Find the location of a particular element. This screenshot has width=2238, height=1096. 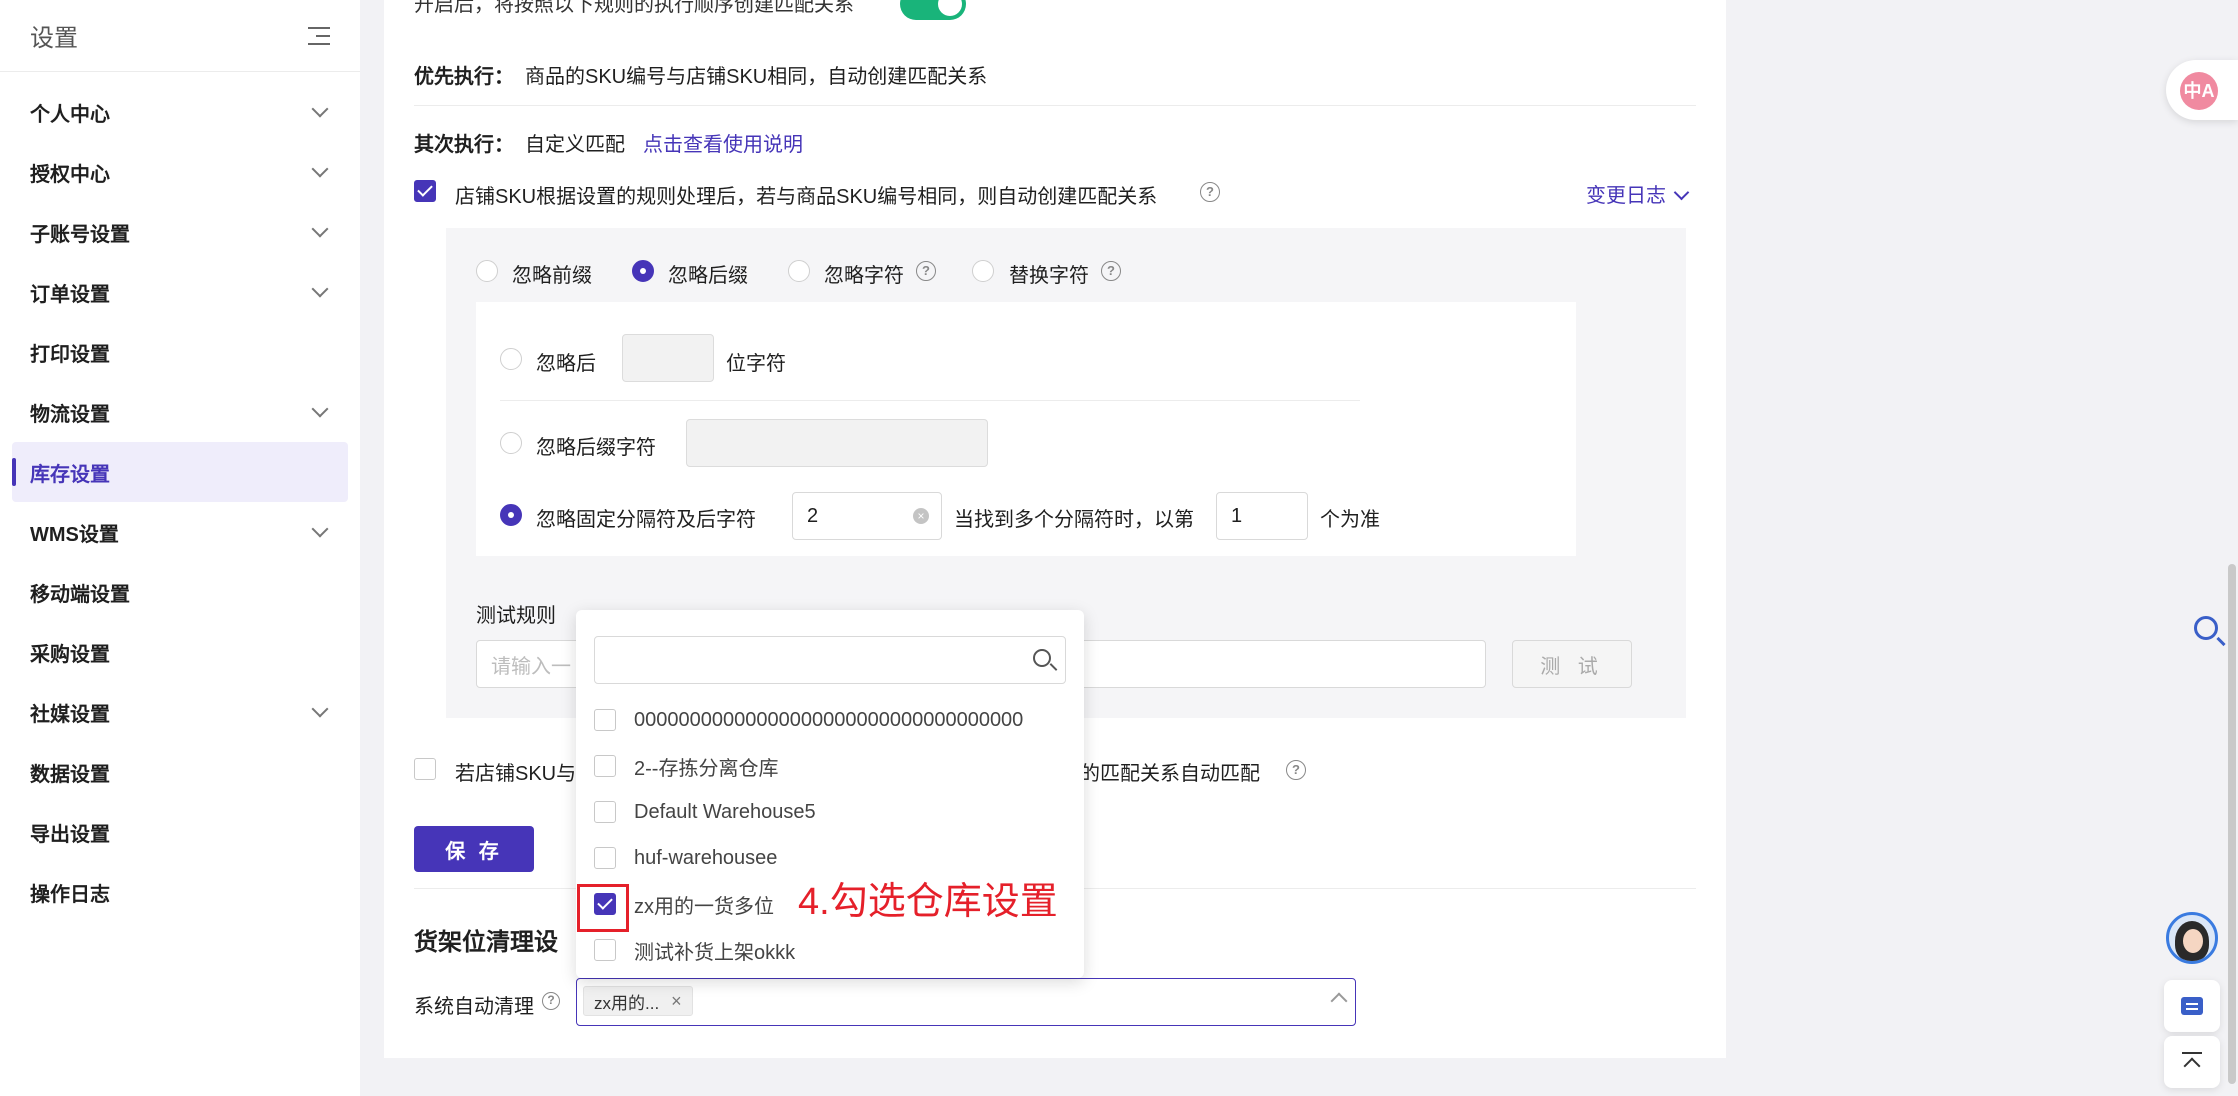

sidebar-item: 授权中心 is located at coordinates (180, 172).